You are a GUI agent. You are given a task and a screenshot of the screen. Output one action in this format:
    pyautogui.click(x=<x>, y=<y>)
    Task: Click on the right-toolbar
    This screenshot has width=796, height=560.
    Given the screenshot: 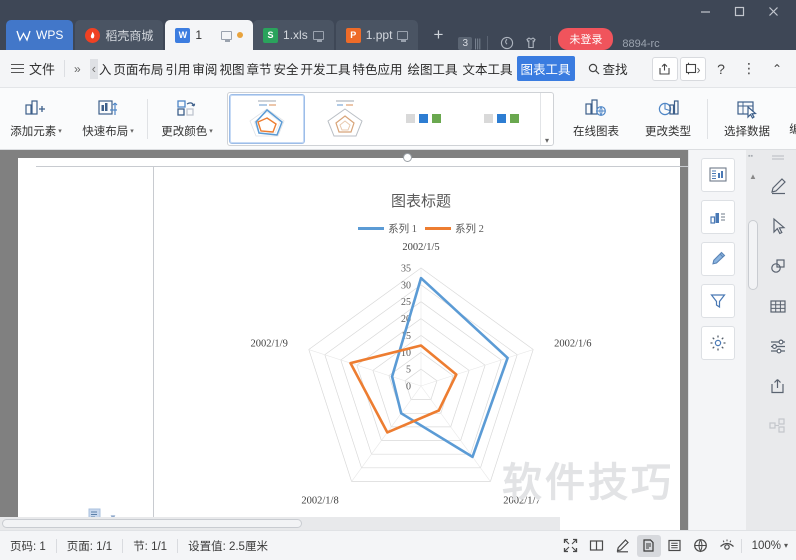 What is the action you would take?
    pyautogui.click(x=778, y=340)
    